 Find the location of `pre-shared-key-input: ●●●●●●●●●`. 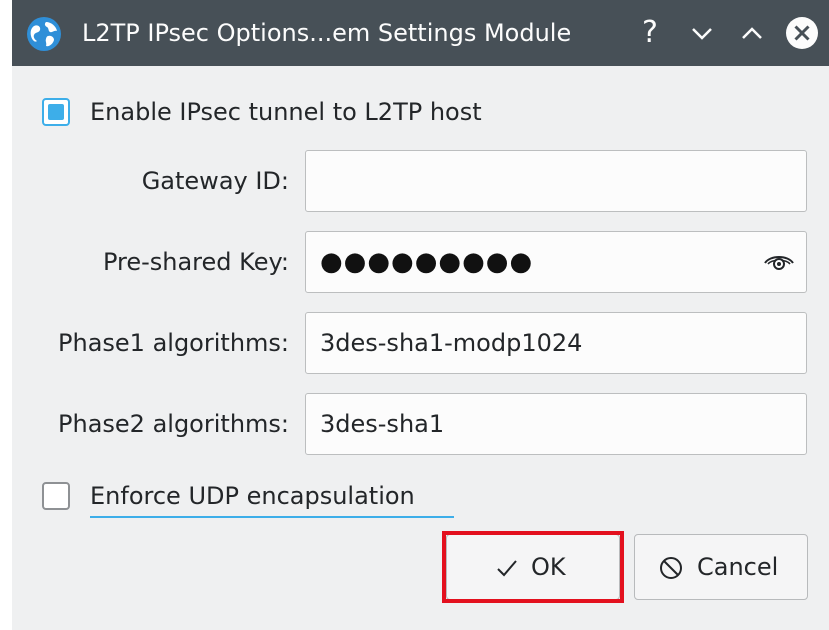

pre-shared-key-input: ●●●●●●●●● is located at coordinates (556, 262).